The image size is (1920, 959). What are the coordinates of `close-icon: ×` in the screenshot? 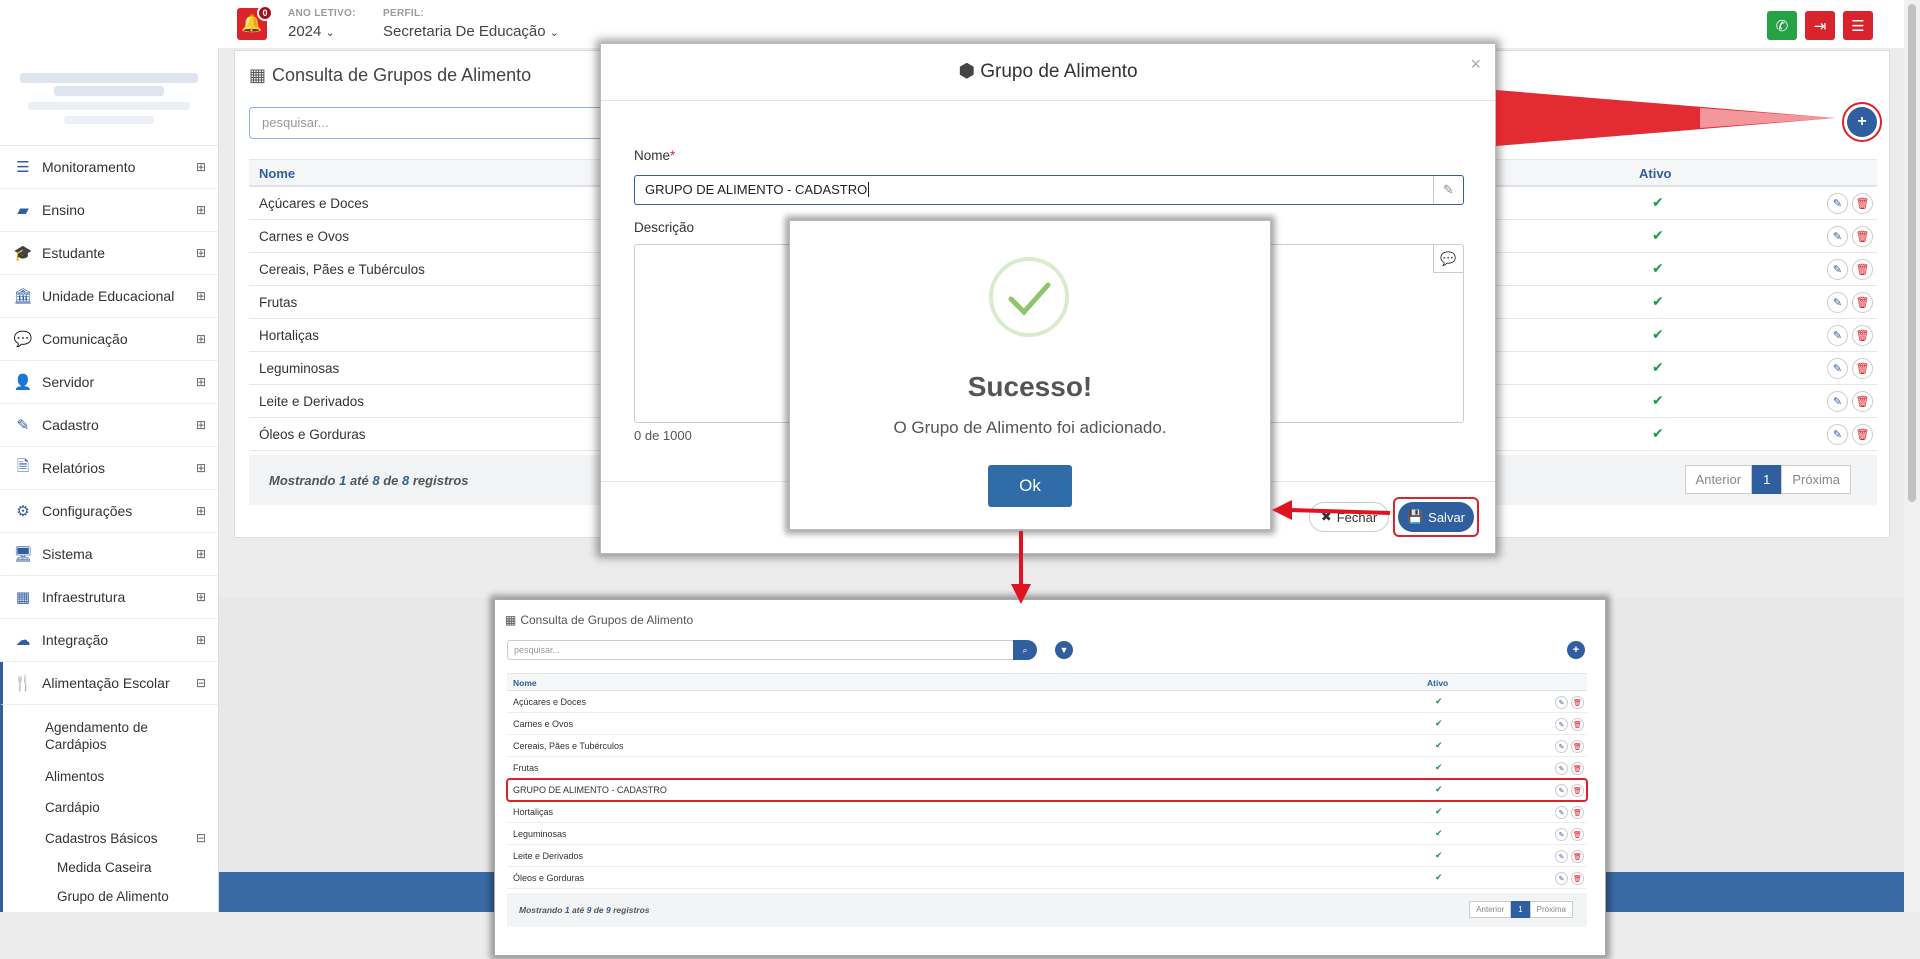 It's located at (1475, 64).